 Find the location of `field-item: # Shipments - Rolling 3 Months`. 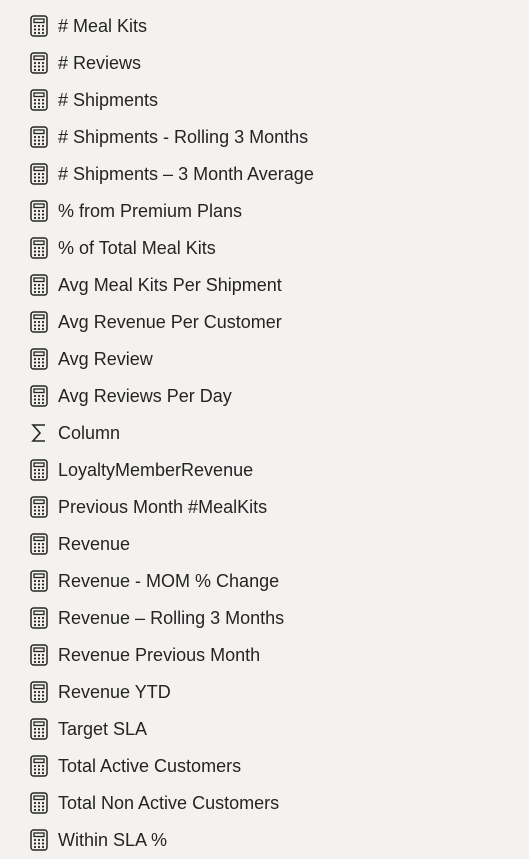

field-item: # Shipments - Rolling 3 Months is located at coordinates (264, 136).